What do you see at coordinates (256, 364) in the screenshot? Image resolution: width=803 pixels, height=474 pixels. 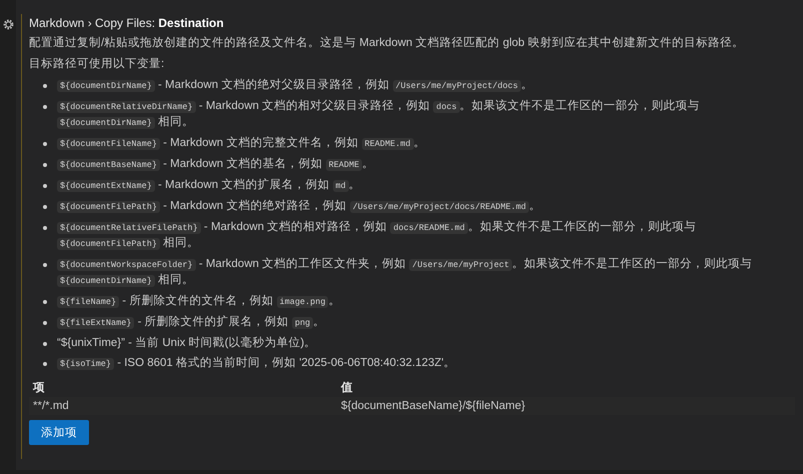 I see `variable-description: ${isoTime} - ISO 8601 格式的当前时间，例如 '2025-06-06T08:40:32.123Z'。` at bounding box center [256, 364].